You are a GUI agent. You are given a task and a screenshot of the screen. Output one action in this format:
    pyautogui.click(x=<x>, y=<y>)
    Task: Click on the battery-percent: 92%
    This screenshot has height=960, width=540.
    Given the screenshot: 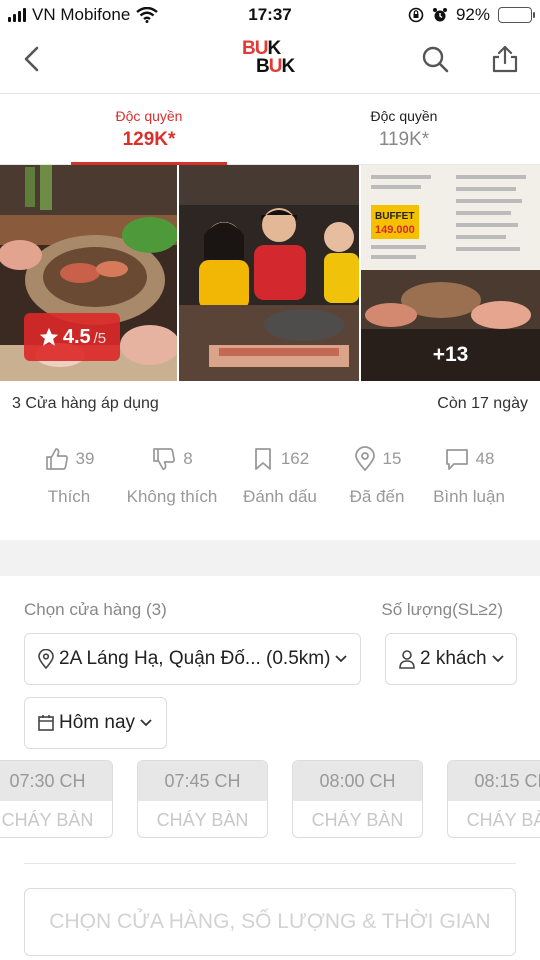 What is the action you would take?
    pyautogui.click(x=472, y=14)
    